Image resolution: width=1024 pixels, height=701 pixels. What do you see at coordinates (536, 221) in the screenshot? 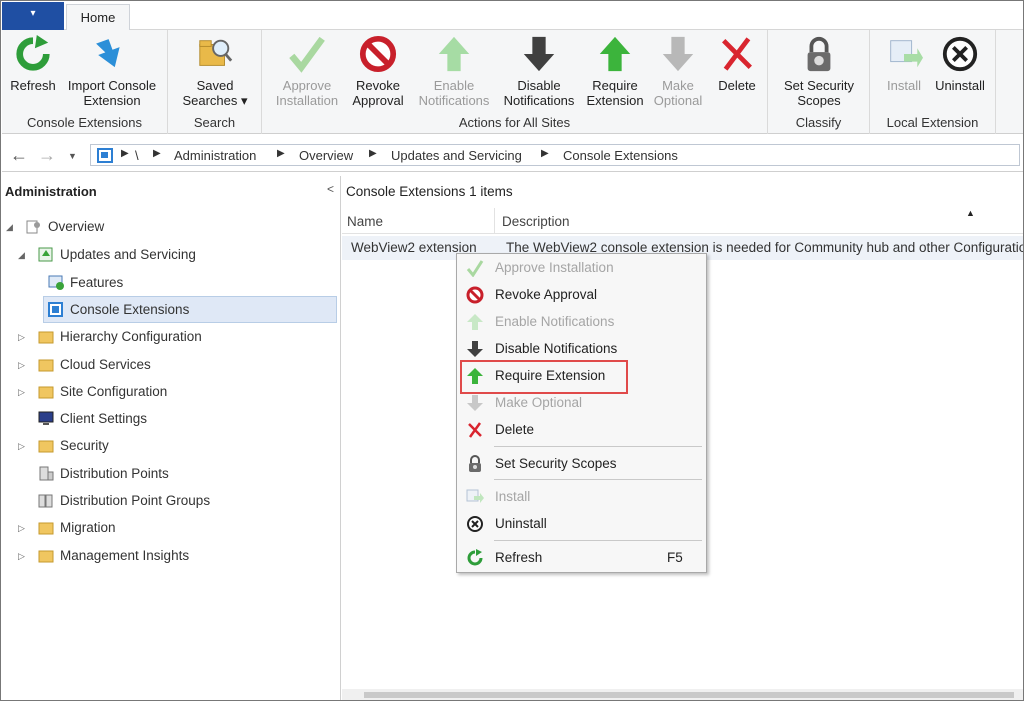
I see `column-description: Description` at bounding box center [536, 221].